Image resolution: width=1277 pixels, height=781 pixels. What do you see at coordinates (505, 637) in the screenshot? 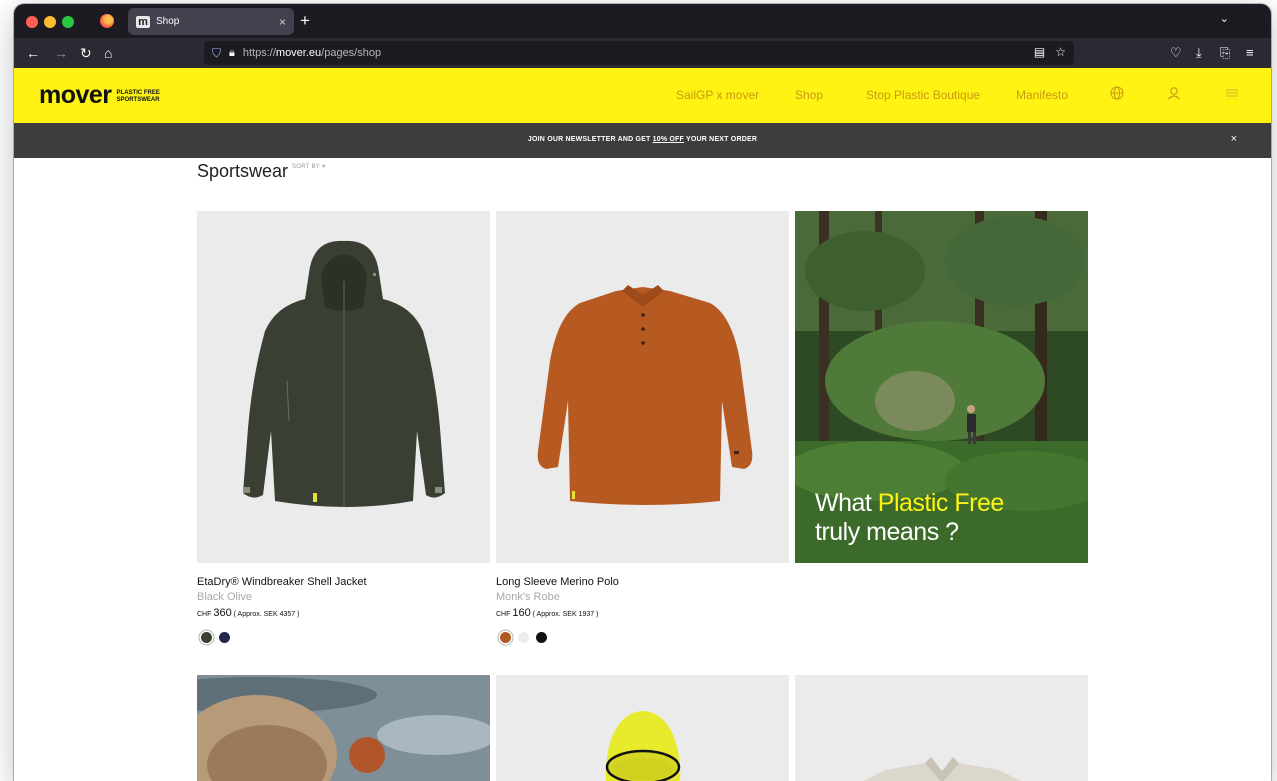
I see `swatch-monks-robe` at bounding box center [505, 637].